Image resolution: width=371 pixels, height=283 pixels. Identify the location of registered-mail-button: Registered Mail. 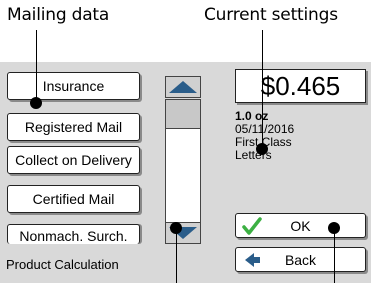
(73, 127).